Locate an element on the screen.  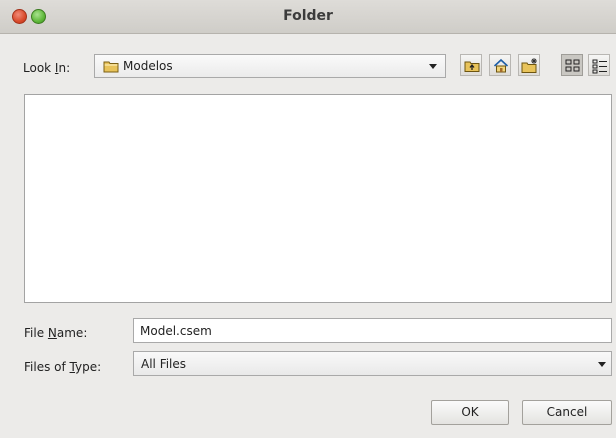
details-view-button is located at coordinates (599, 65).